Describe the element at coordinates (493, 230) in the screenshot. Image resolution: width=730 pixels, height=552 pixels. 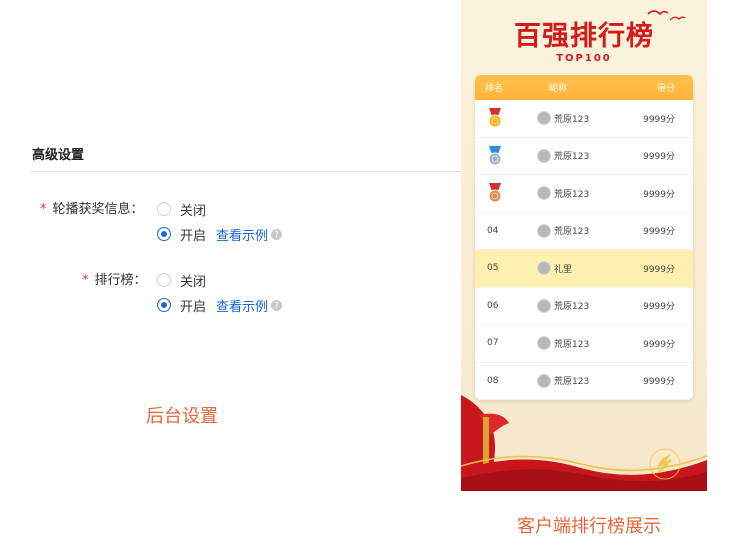
I see `rank-cell: 04` at that location.